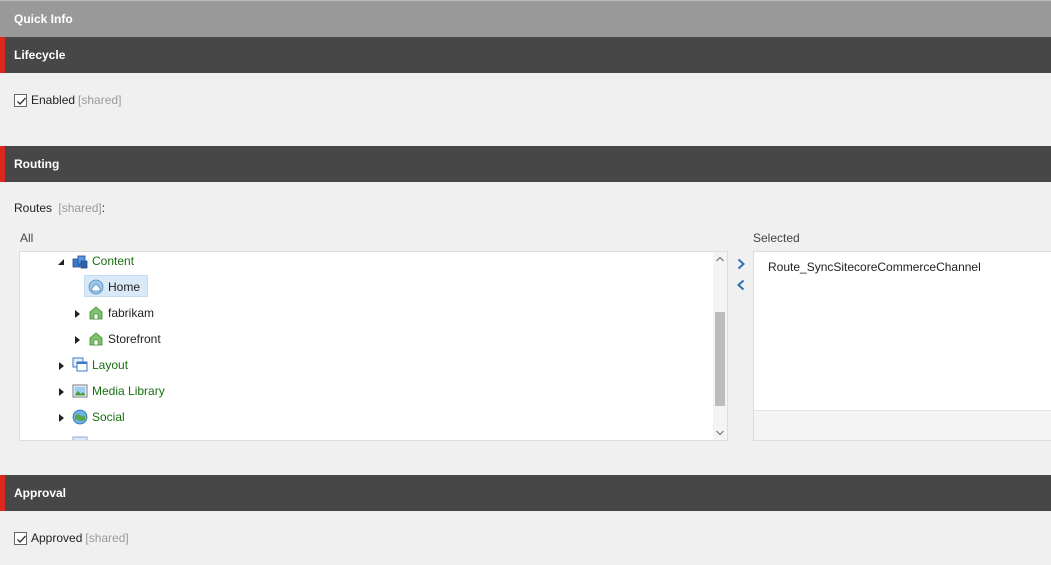  Describe the element at coordinates (902, 425) in the screenshot. I see `selected-list-footer` at that location.